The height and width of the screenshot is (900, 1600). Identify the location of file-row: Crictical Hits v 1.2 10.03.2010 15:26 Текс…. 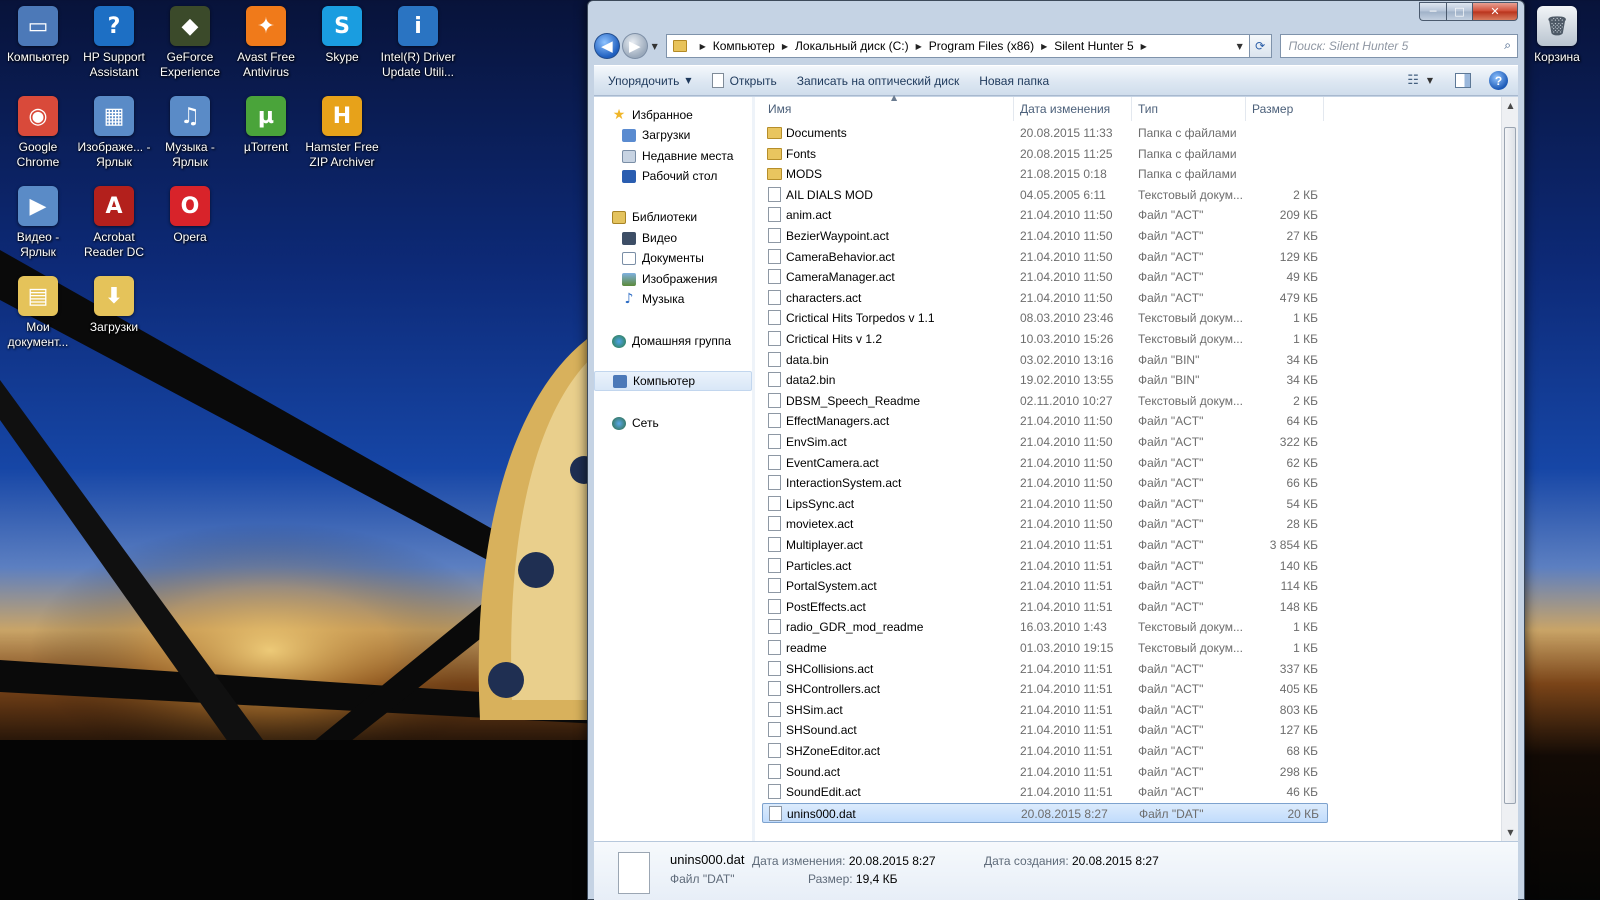
(1045, 339).